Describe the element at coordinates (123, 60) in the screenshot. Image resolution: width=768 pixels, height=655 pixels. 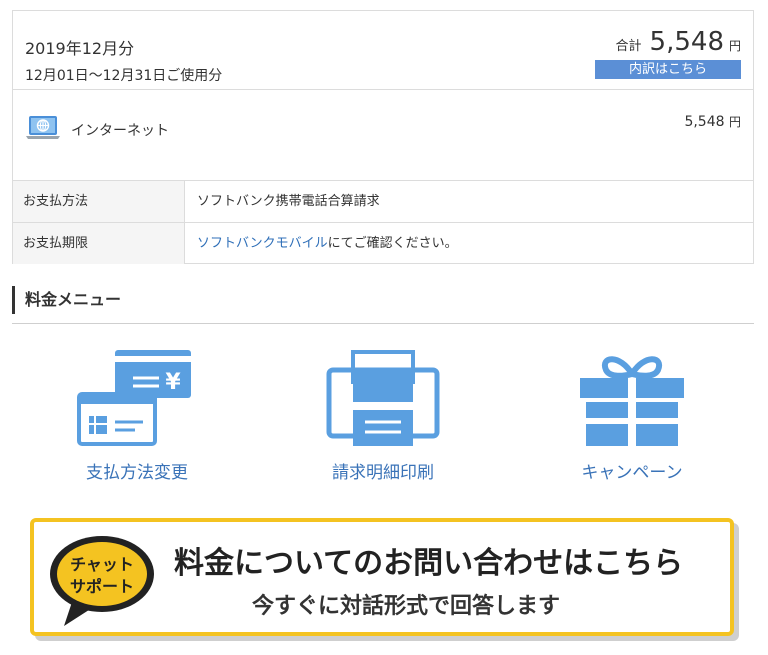
I see `billing-period: 2019年12月分 12月01日～12月31日ご使用分` at that location.